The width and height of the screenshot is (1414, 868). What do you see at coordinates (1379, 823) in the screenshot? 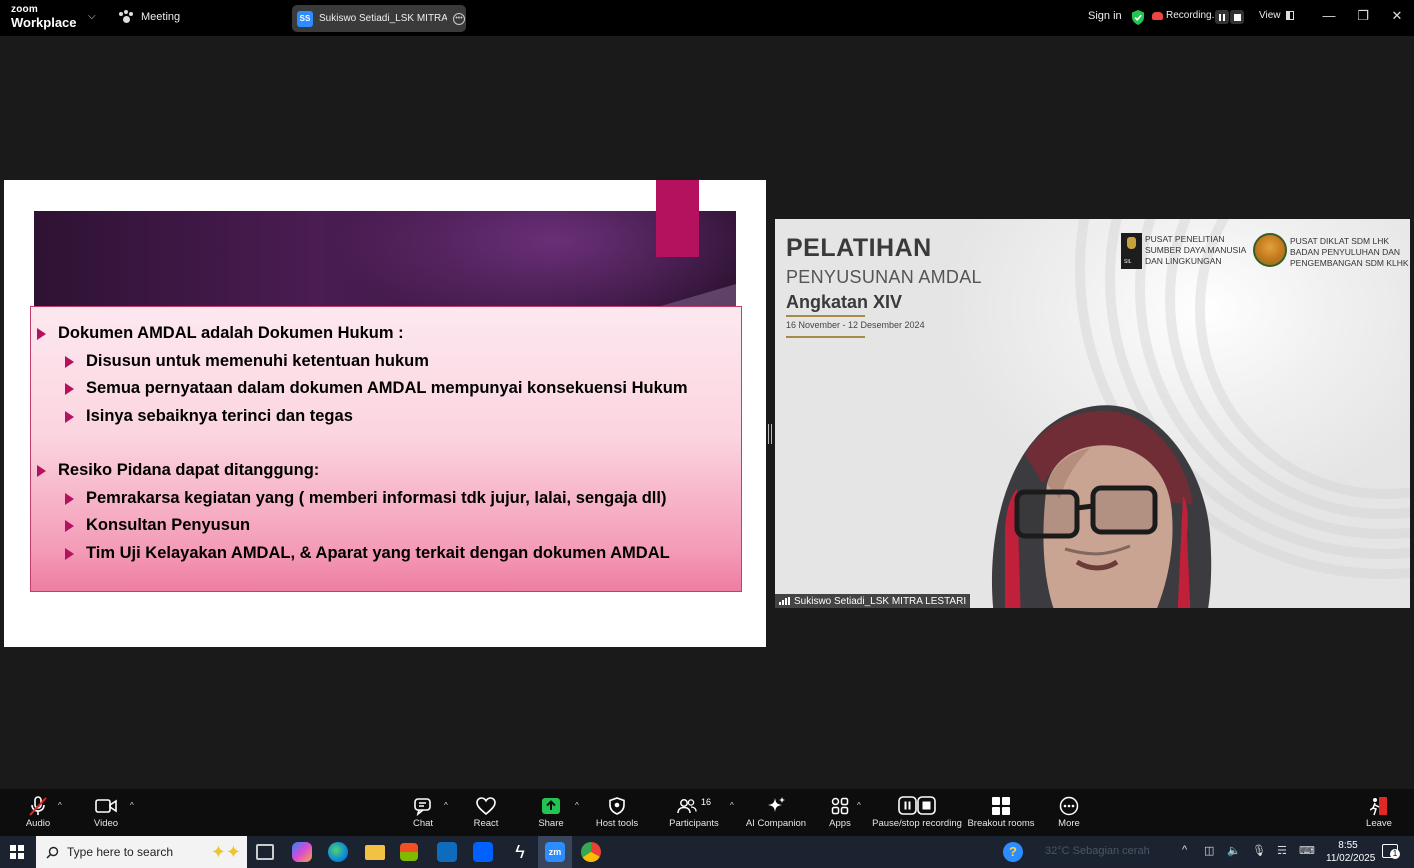
I see `leave-label: Leave` at bounding box center [1379, 823].